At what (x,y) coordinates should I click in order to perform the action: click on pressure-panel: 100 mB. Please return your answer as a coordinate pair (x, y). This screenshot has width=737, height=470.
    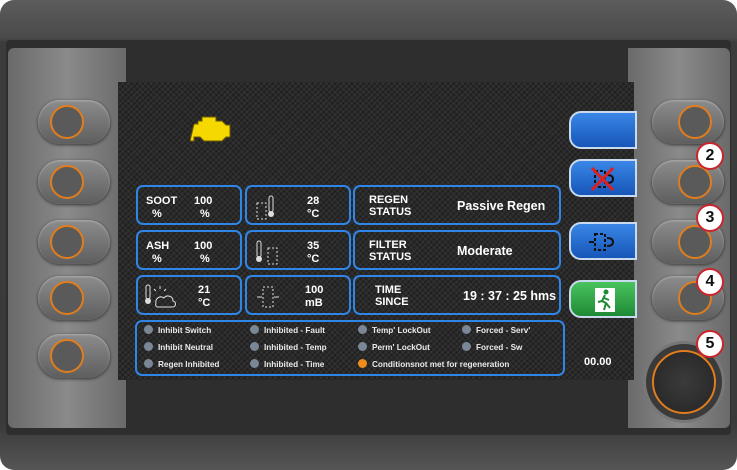
    Looking at the image, I should click on (298, 295).